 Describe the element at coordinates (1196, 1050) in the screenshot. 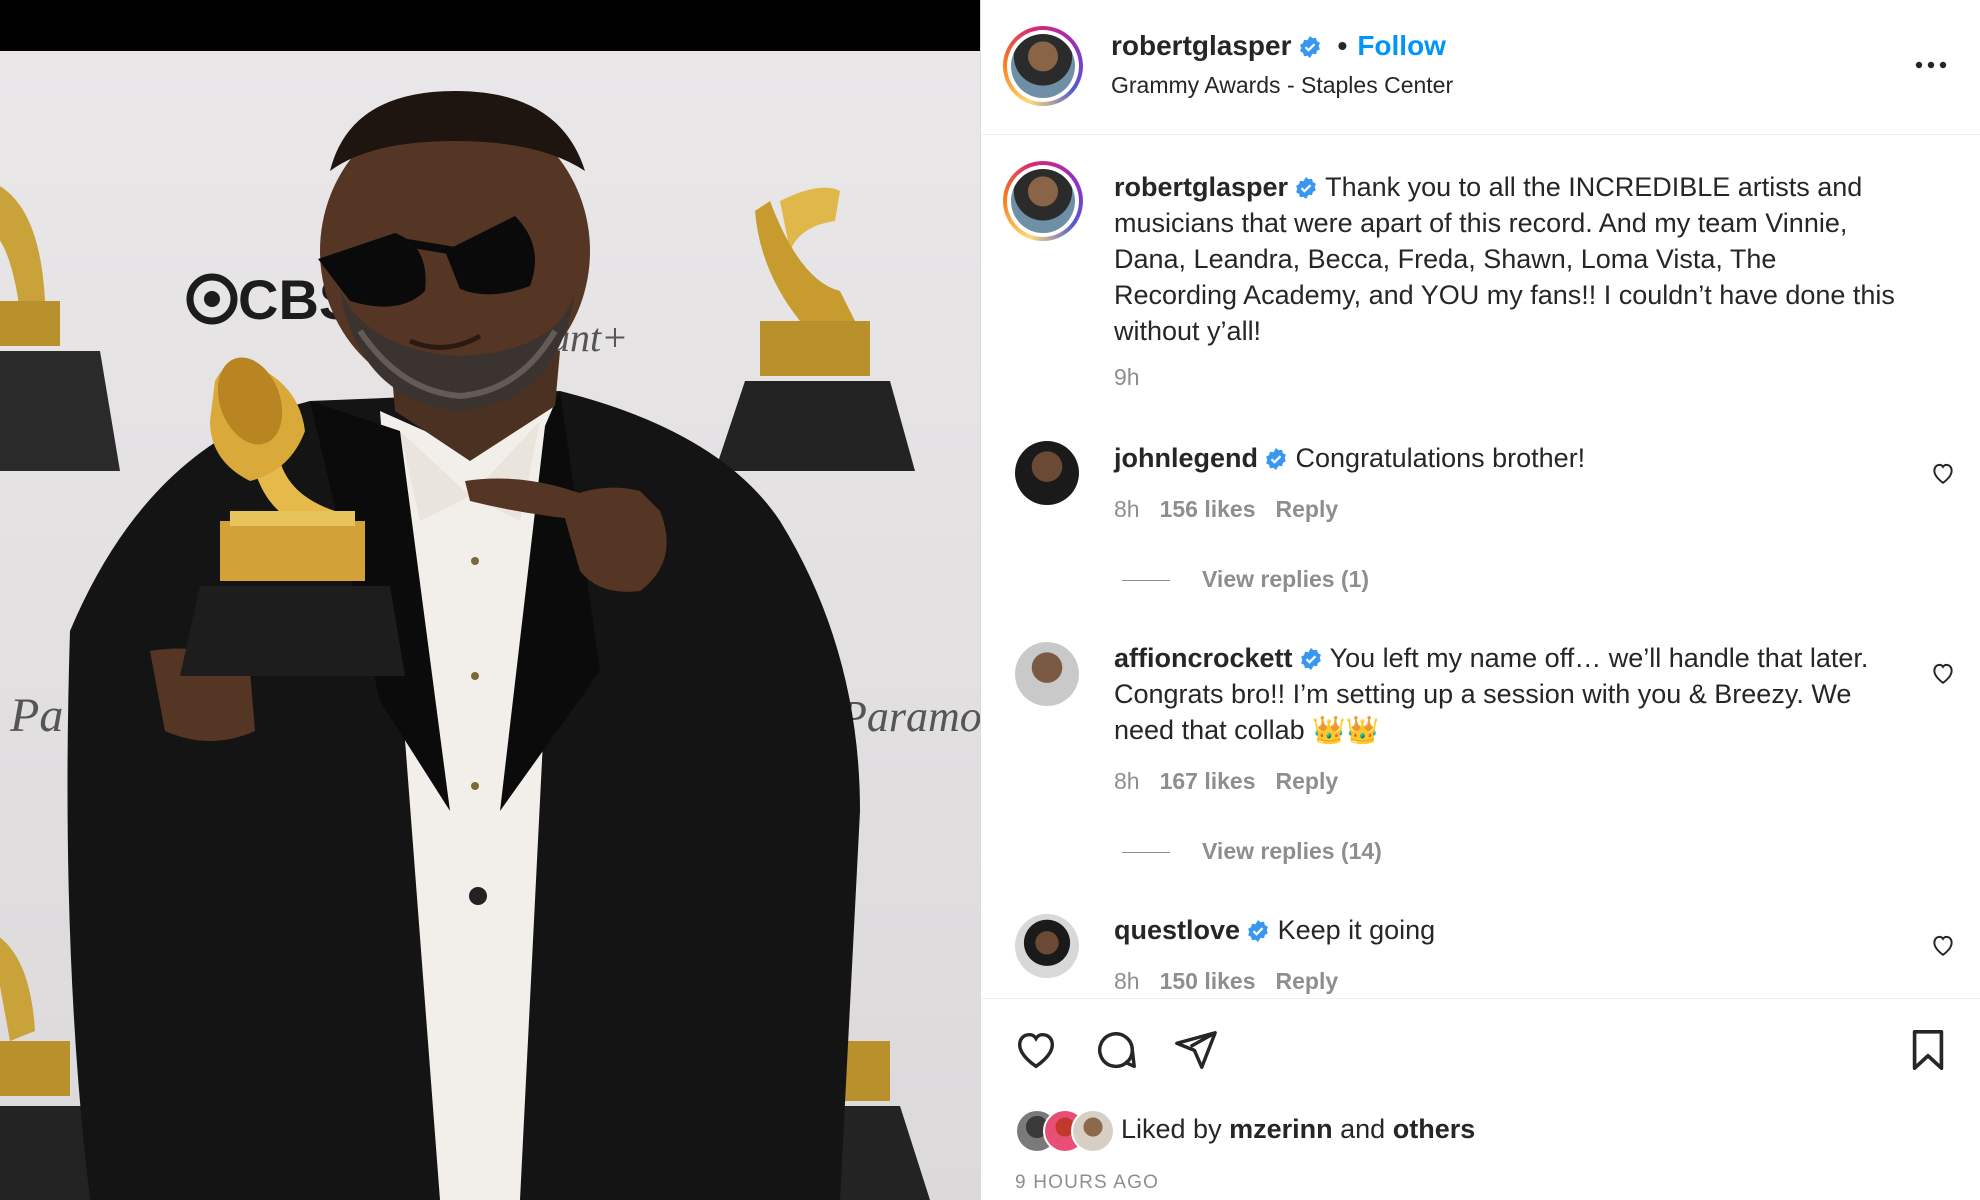

I see `send-icon` at that location.